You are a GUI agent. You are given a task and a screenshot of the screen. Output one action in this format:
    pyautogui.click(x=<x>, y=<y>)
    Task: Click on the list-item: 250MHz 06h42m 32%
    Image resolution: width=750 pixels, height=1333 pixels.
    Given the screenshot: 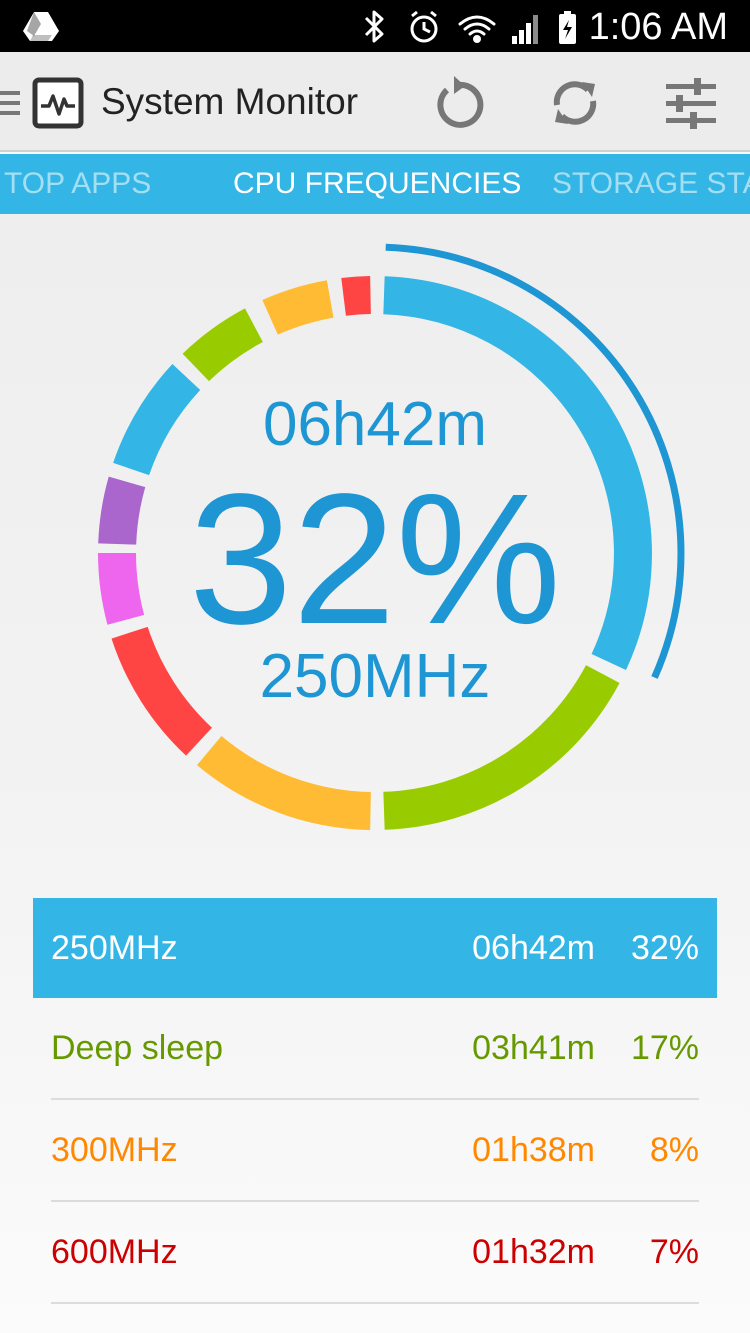 What is the action you would take?
    pyautogui.click(x=375, y=948)
    